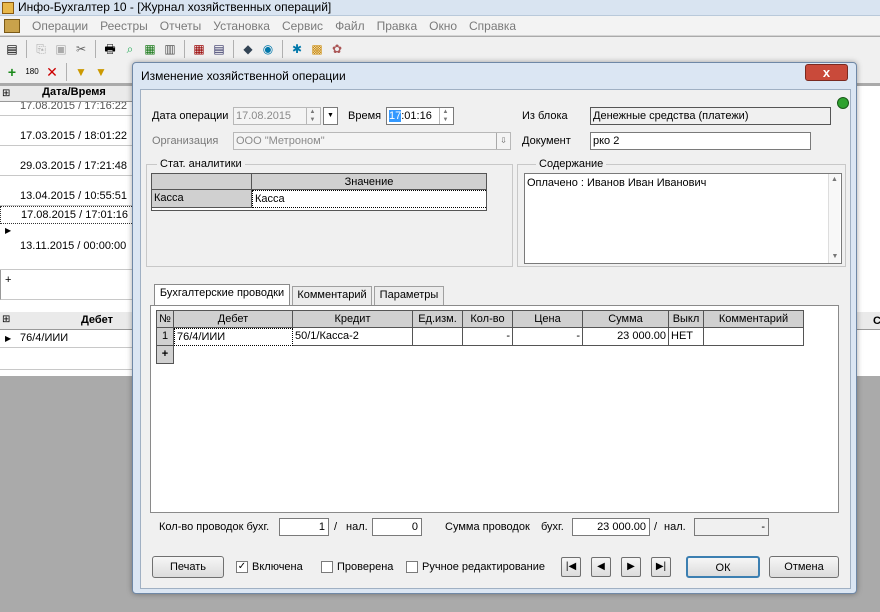 The height and width of the screenshot is (612, 880). I want to click on chevron-down-icon: ⇩, so click(503, 141).